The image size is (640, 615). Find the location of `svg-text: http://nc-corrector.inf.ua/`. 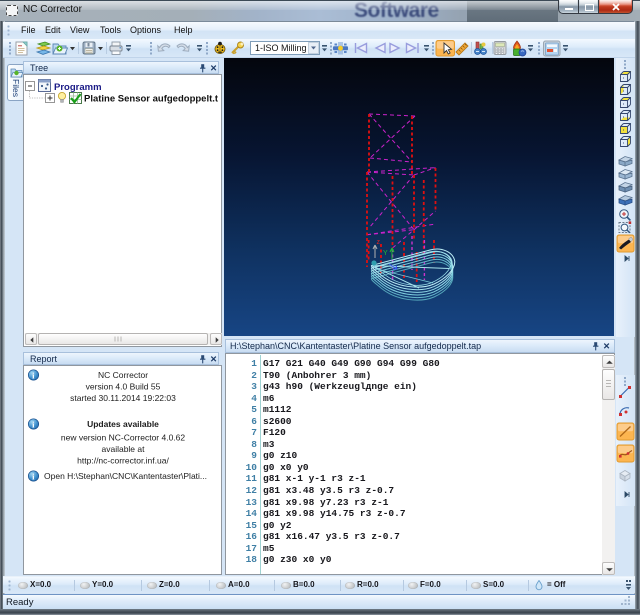

svg-text: http://nc-corrector.inf.ua/ is located at coordinates (123, 461).